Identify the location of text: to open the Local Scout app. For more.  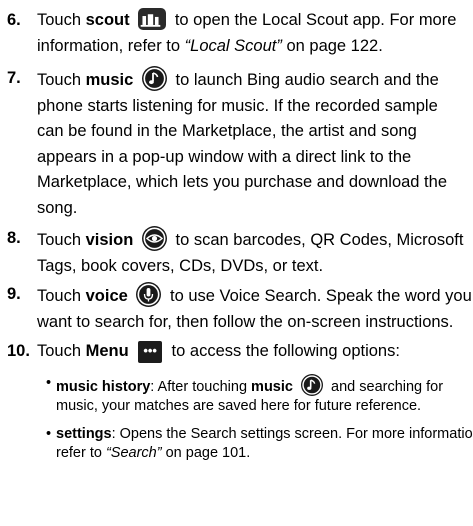
(313, 20).